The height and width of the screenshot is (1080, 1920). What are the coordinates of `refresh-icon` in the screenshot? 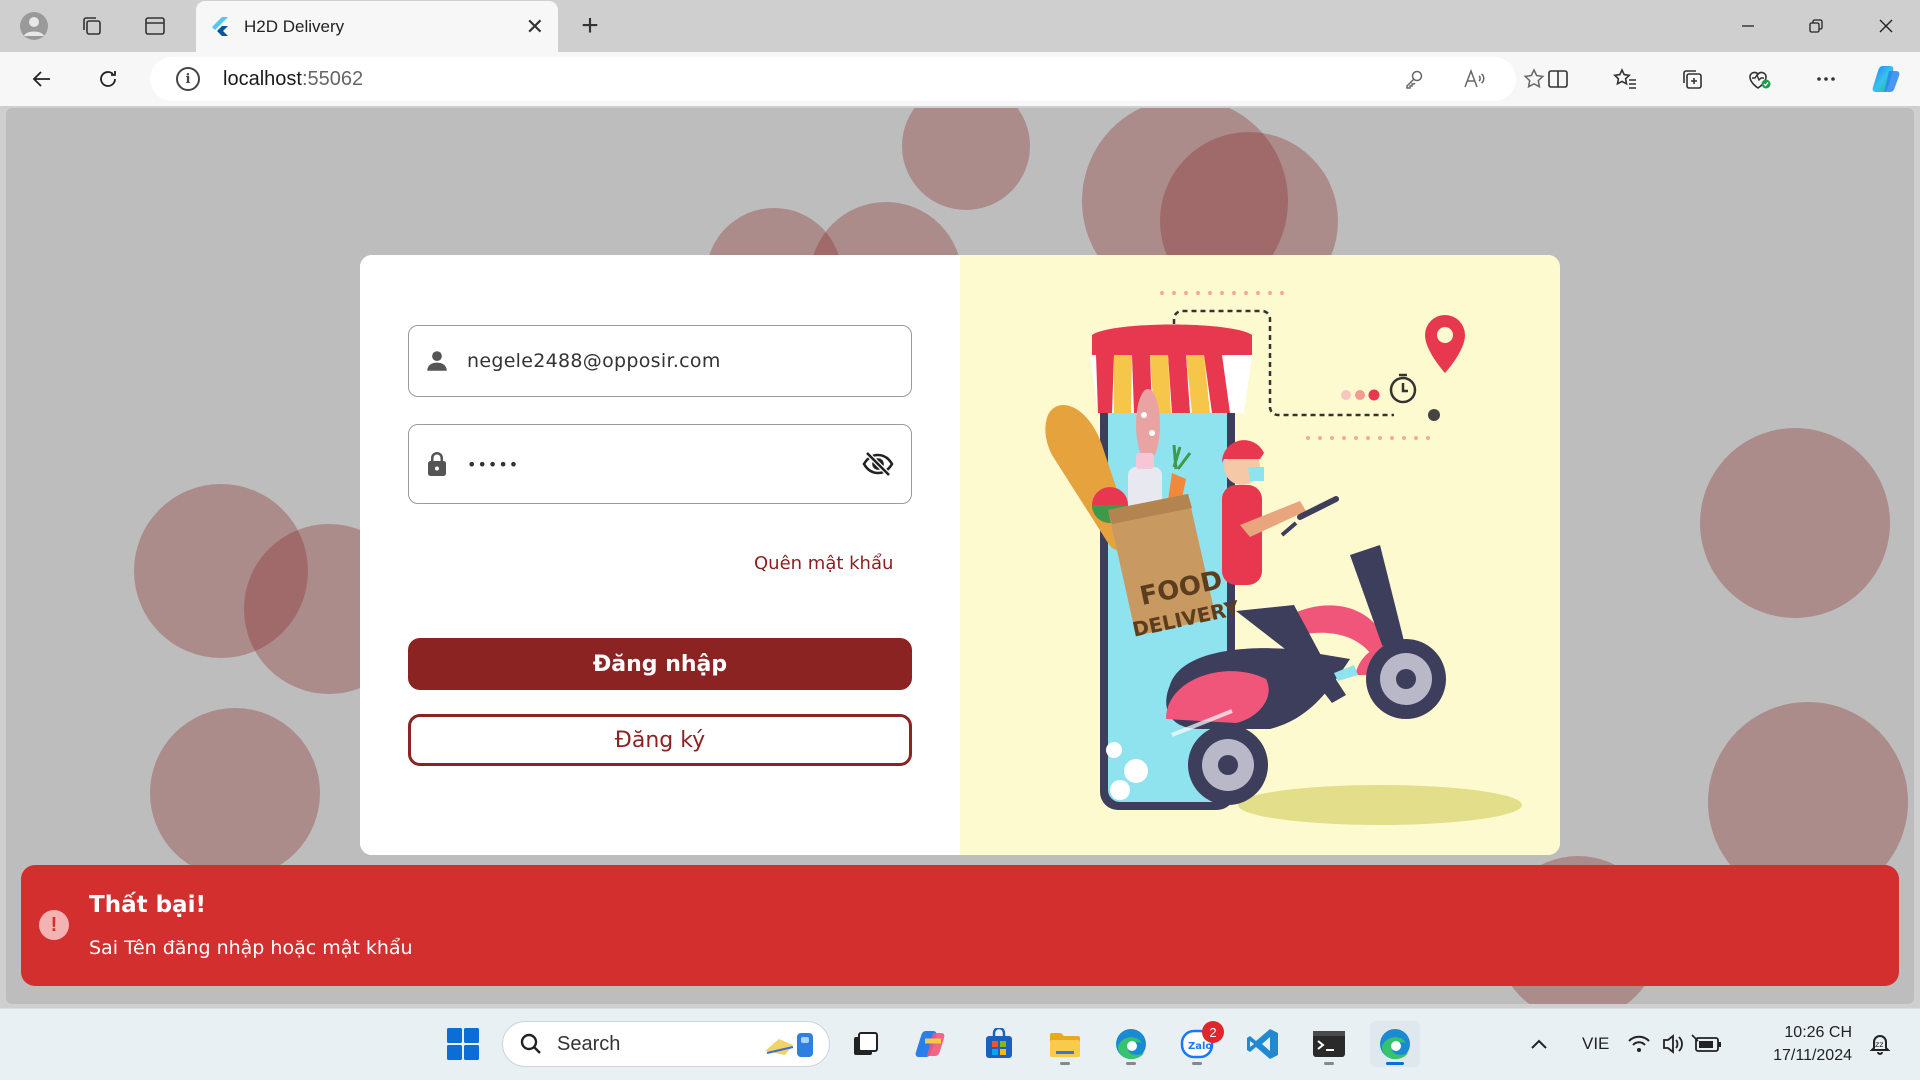 It's located at (108, 79).